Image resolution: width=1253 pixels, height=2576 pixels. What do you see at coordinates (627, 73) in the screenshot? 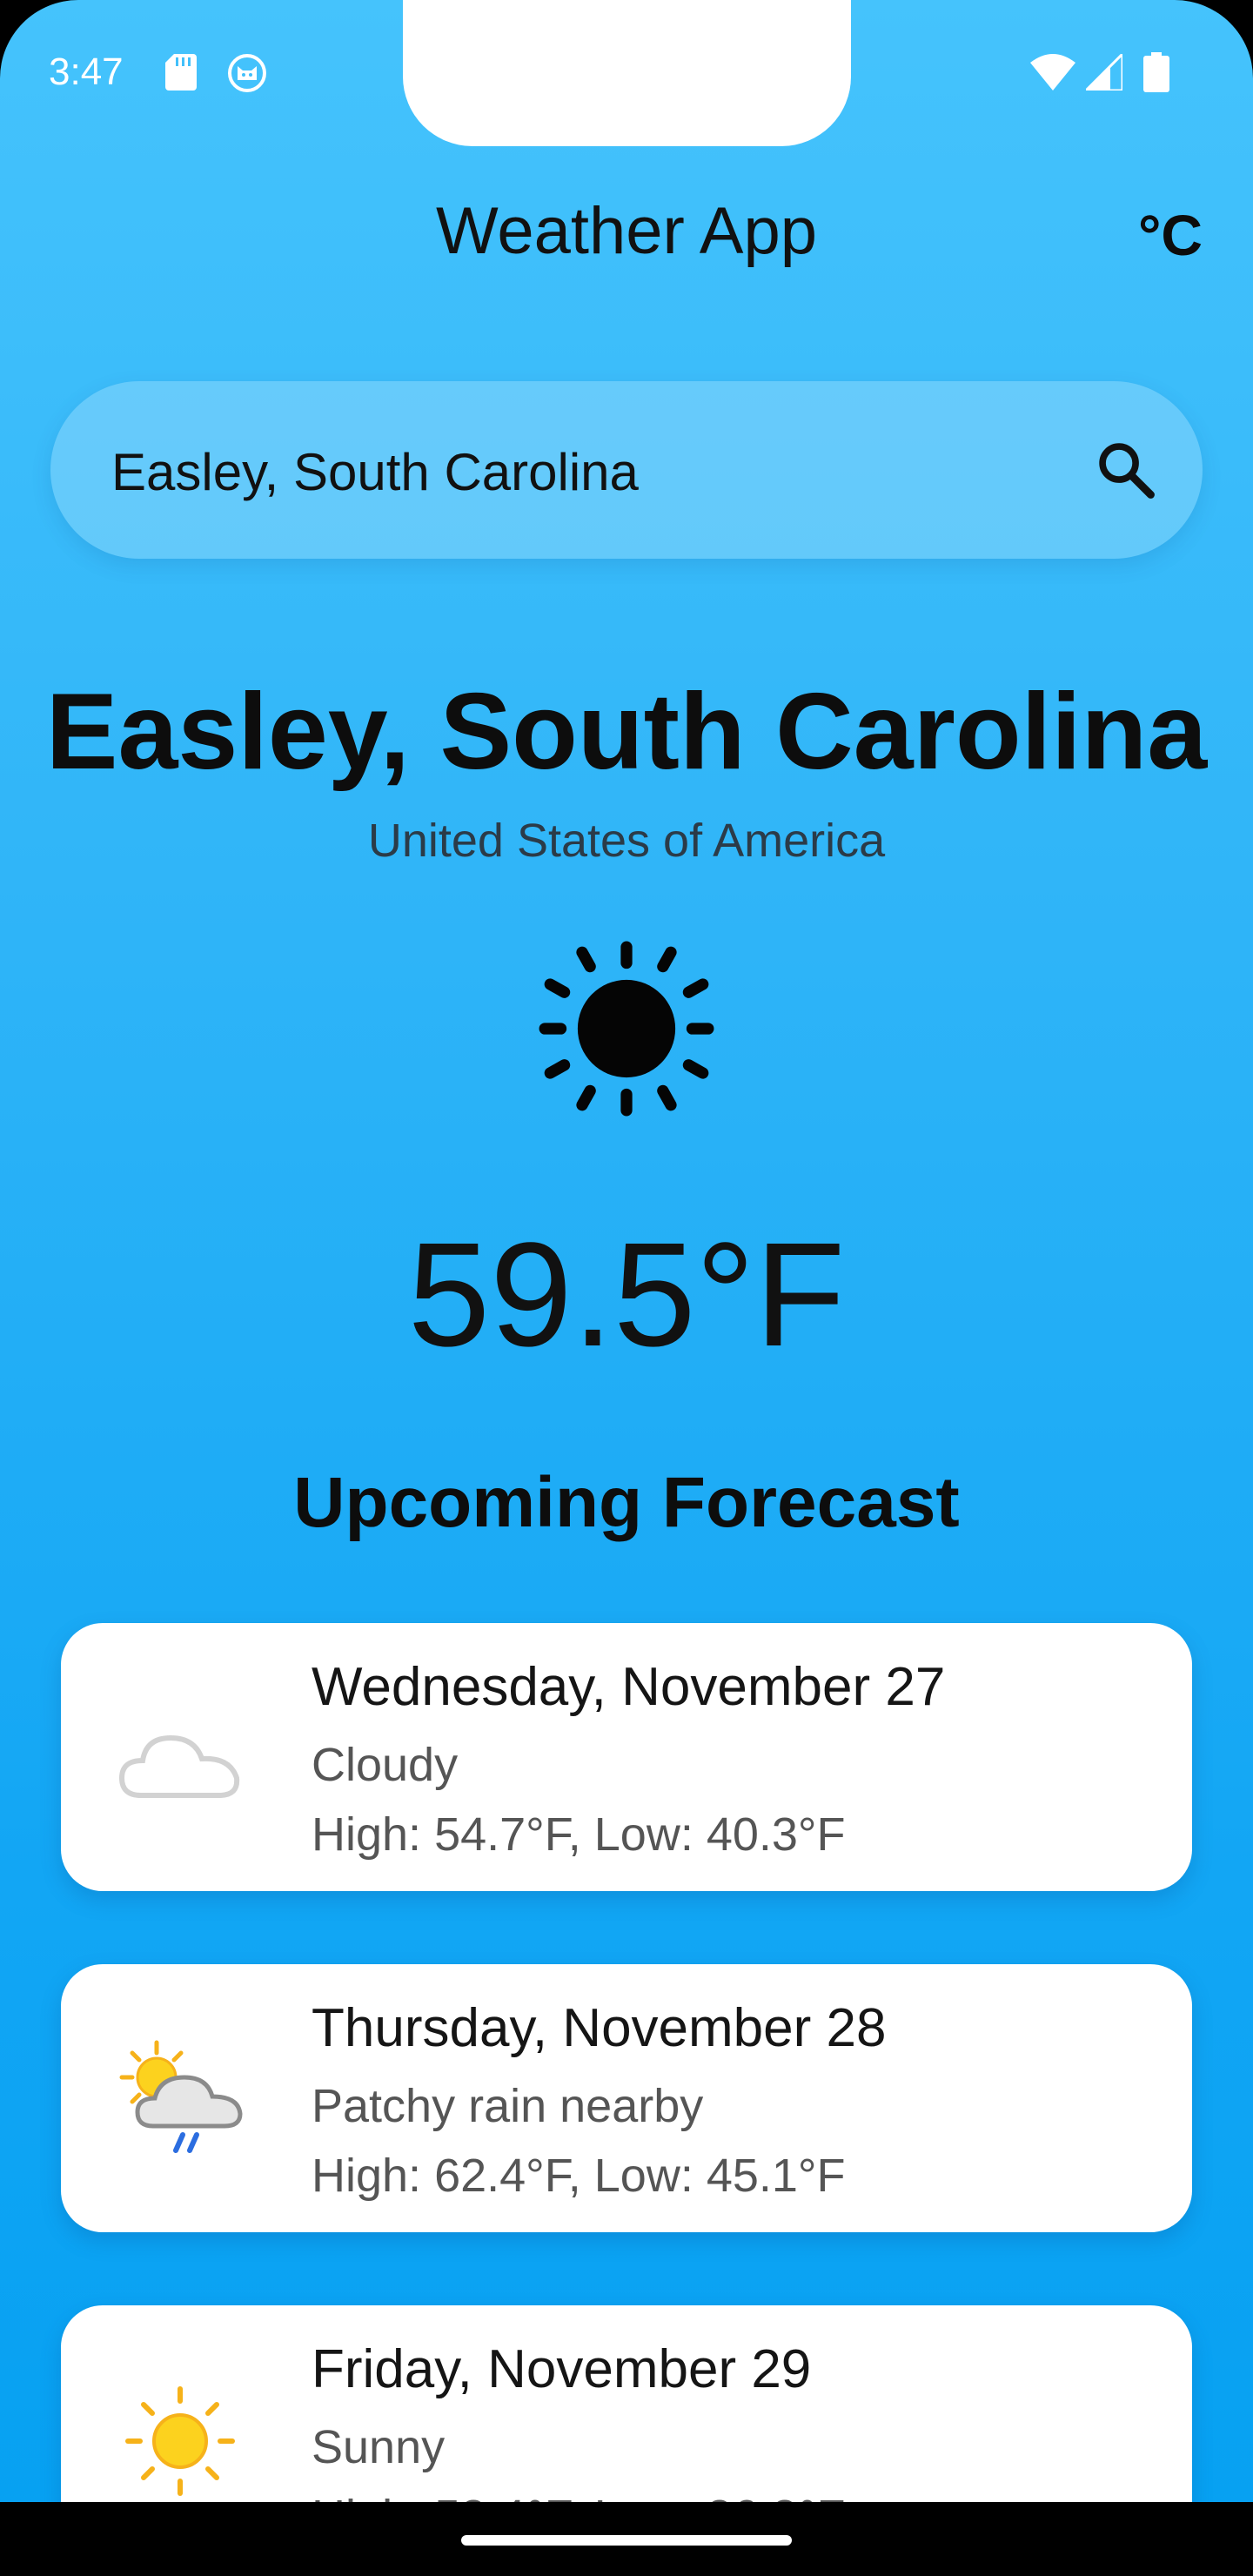
I see `camera-notch` at bounding box center [627, 73].